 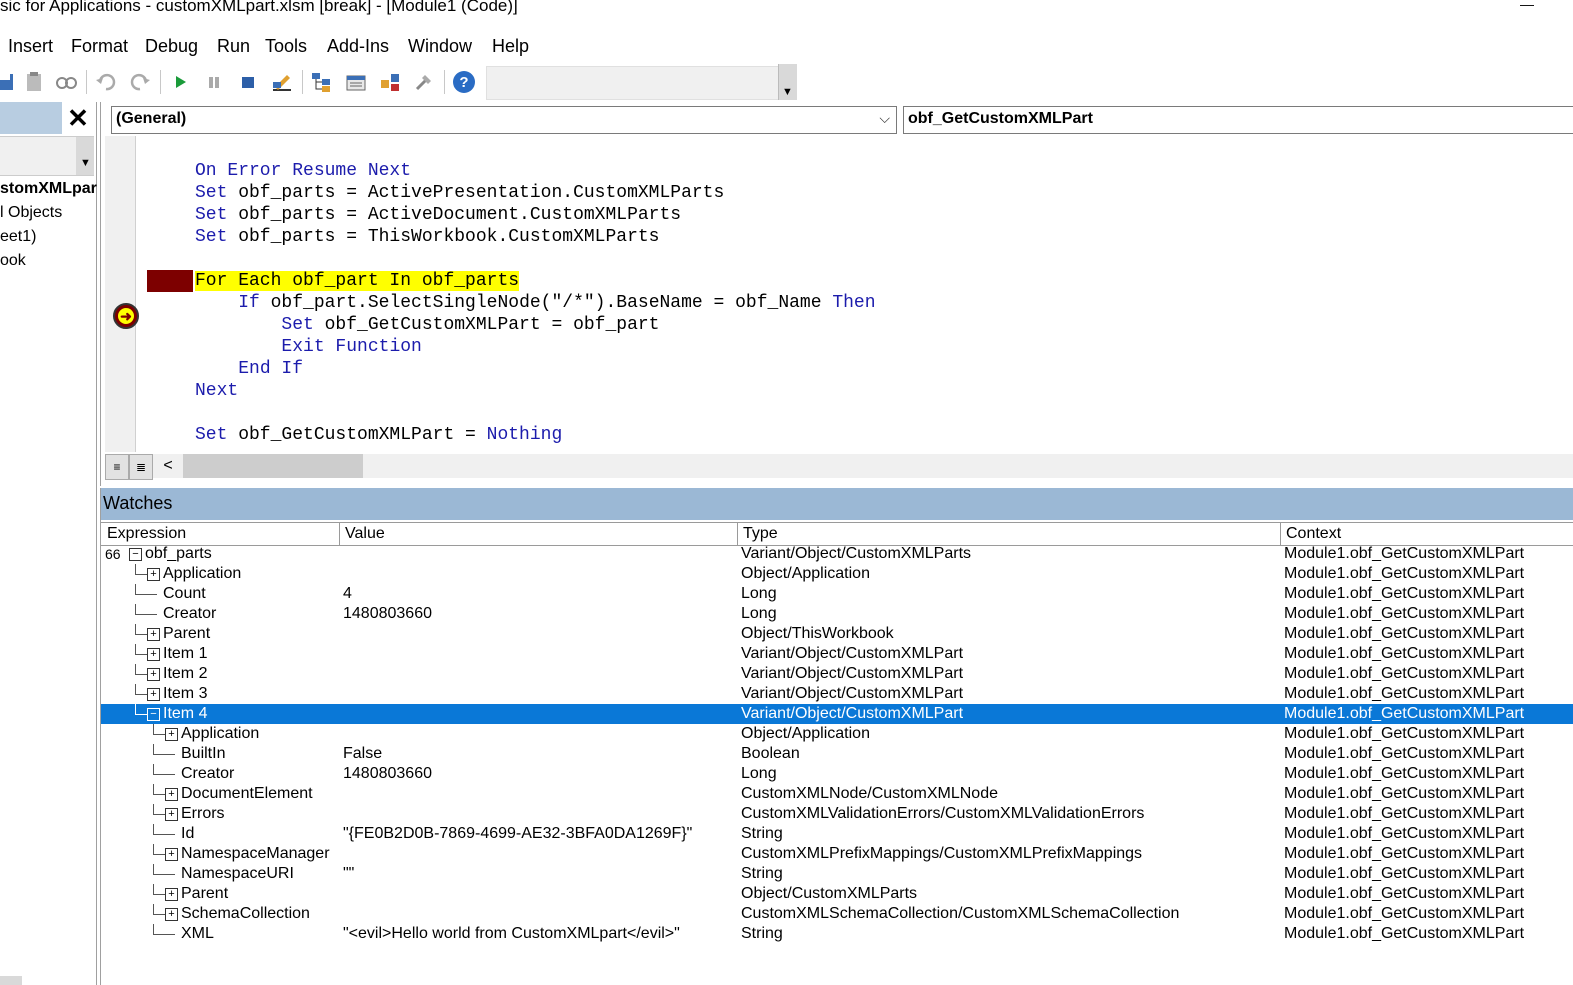 I want to click on project-explorer-icon, so click(x=322, y=82).